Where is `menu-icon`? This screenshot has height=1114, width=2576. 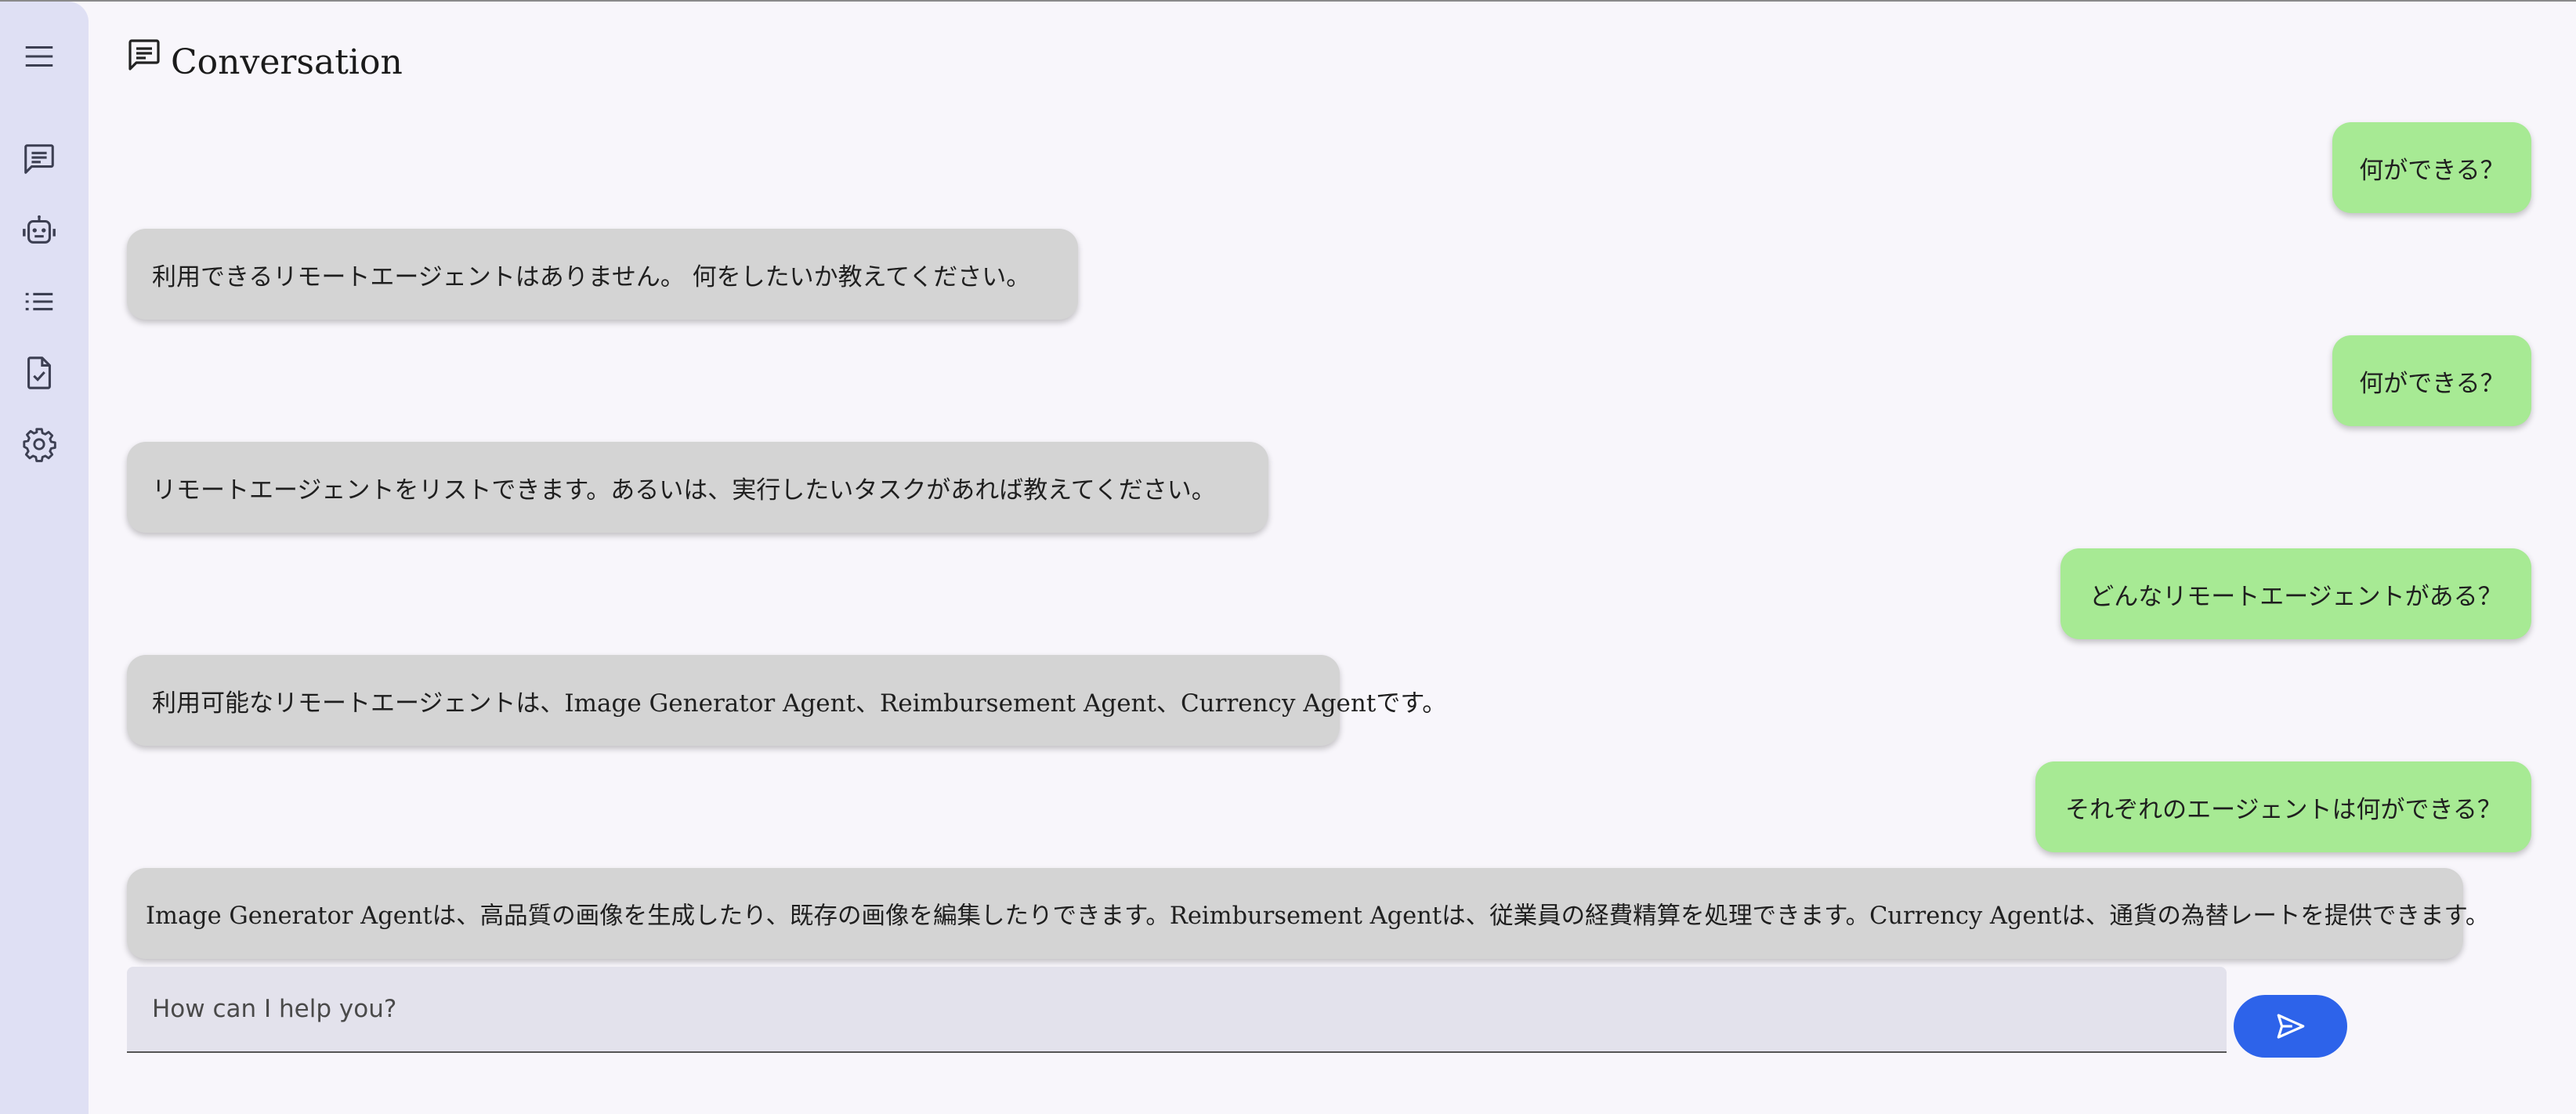 menu-icon is located at coordinates (39, 56).